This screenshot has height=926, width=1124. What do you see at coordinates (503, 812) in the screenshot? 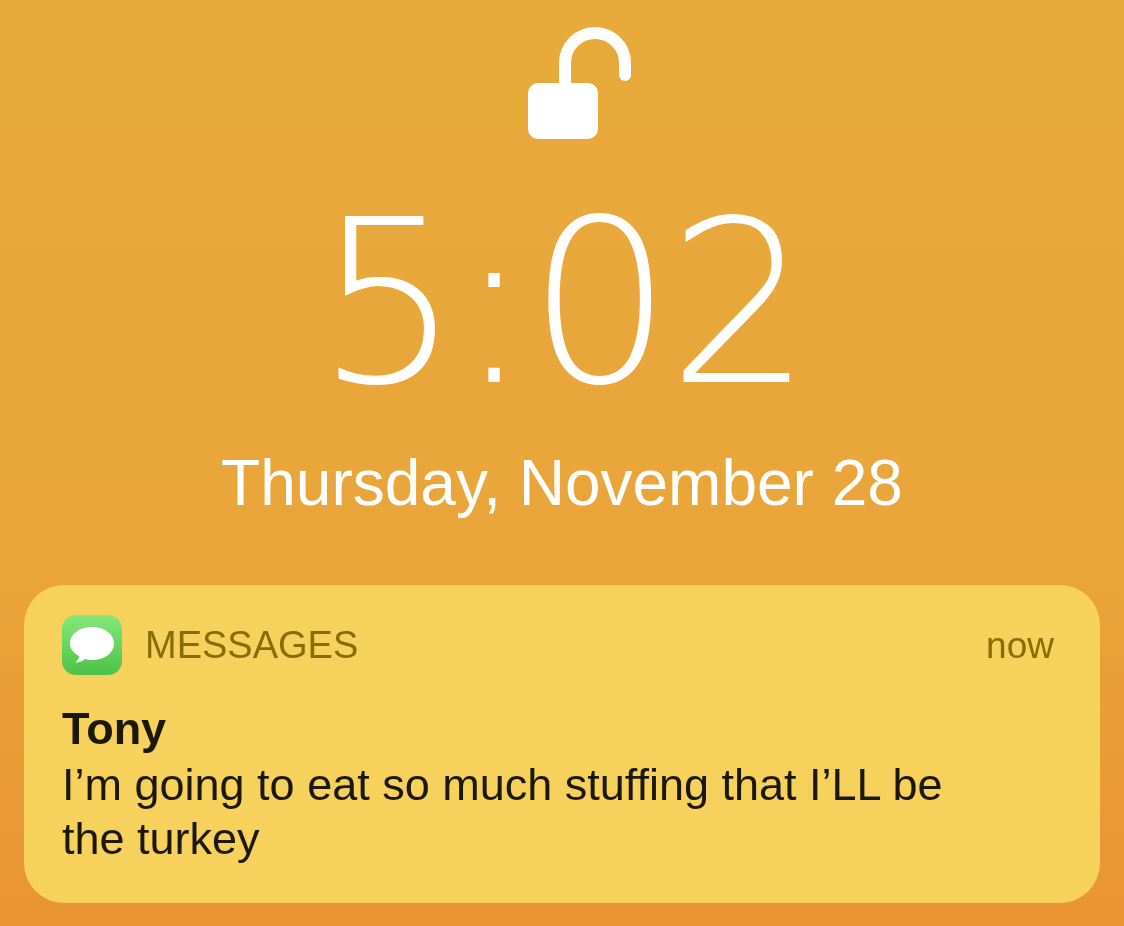
I see `message-text: I’m going to eat so much stuffing that I’LL be the turkey` at bounding box center [503, 812].